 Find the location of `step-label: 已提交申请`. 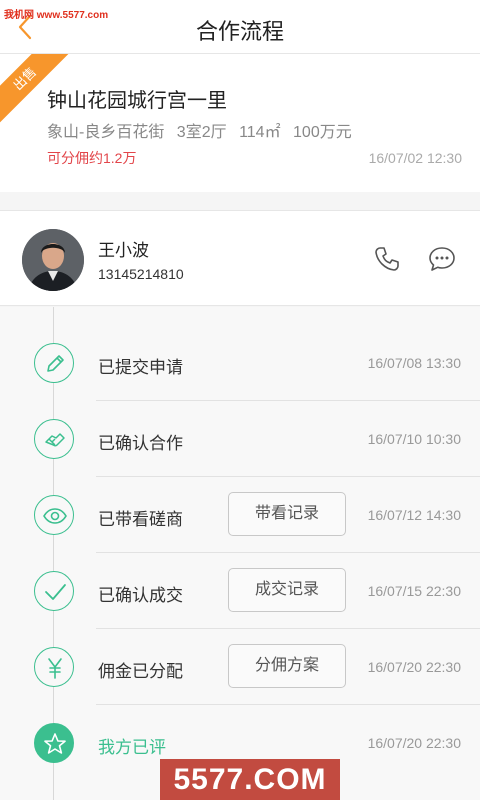

step-label: 已提交申请 is located at coordinates (140, 367).